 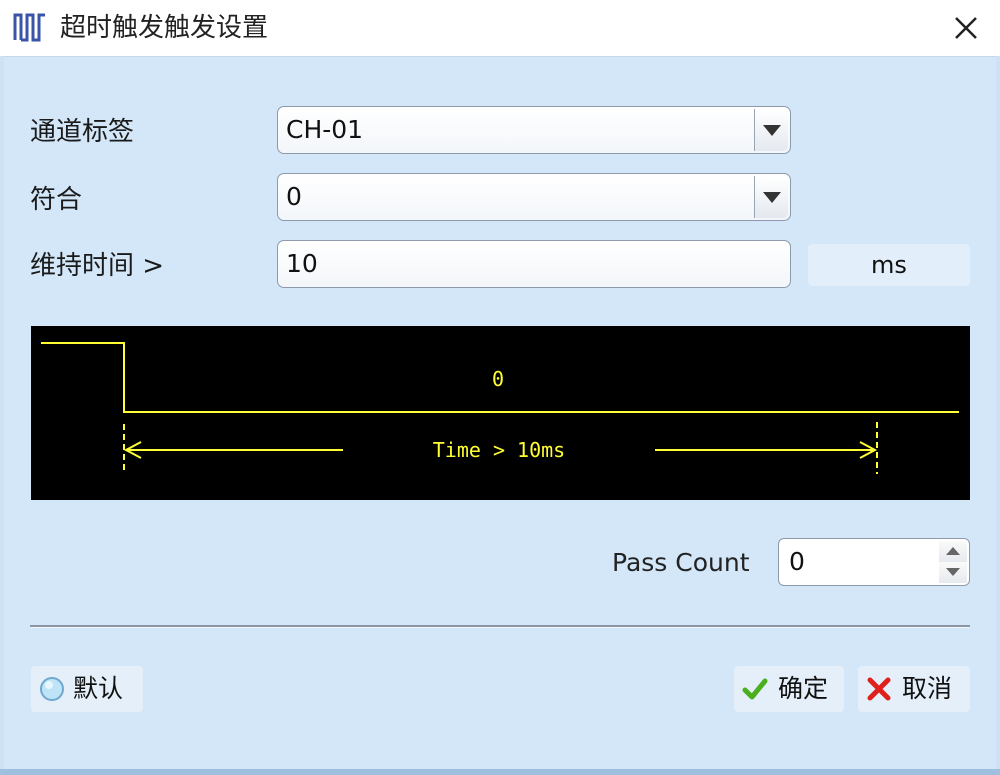 What do you see at coordinates (966, 28) in the screenshot?
I see `close-icon` at bounding box center [966, 28].